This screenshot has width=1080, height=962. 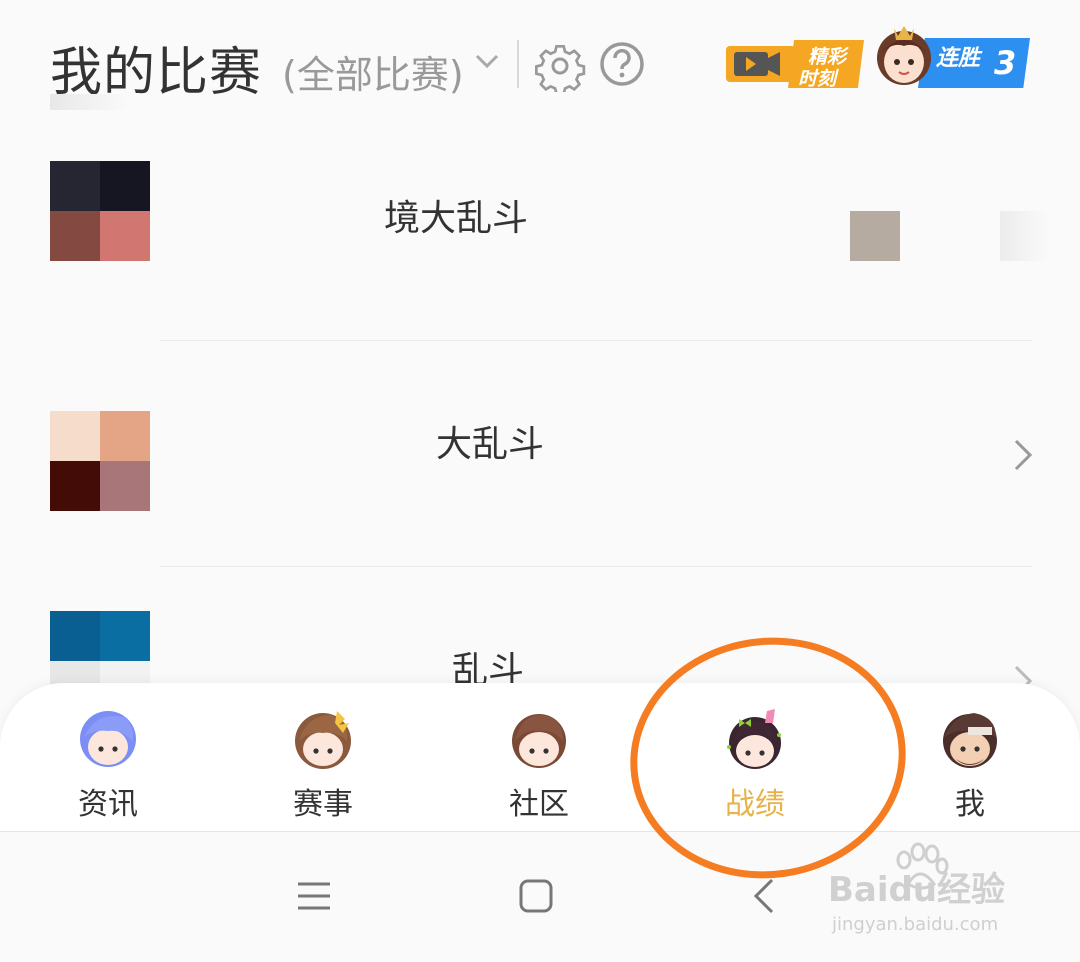 I want to click on baidu-watermark: Baidu经验 jingyan.baidu.com, so click(x=928, y=892).